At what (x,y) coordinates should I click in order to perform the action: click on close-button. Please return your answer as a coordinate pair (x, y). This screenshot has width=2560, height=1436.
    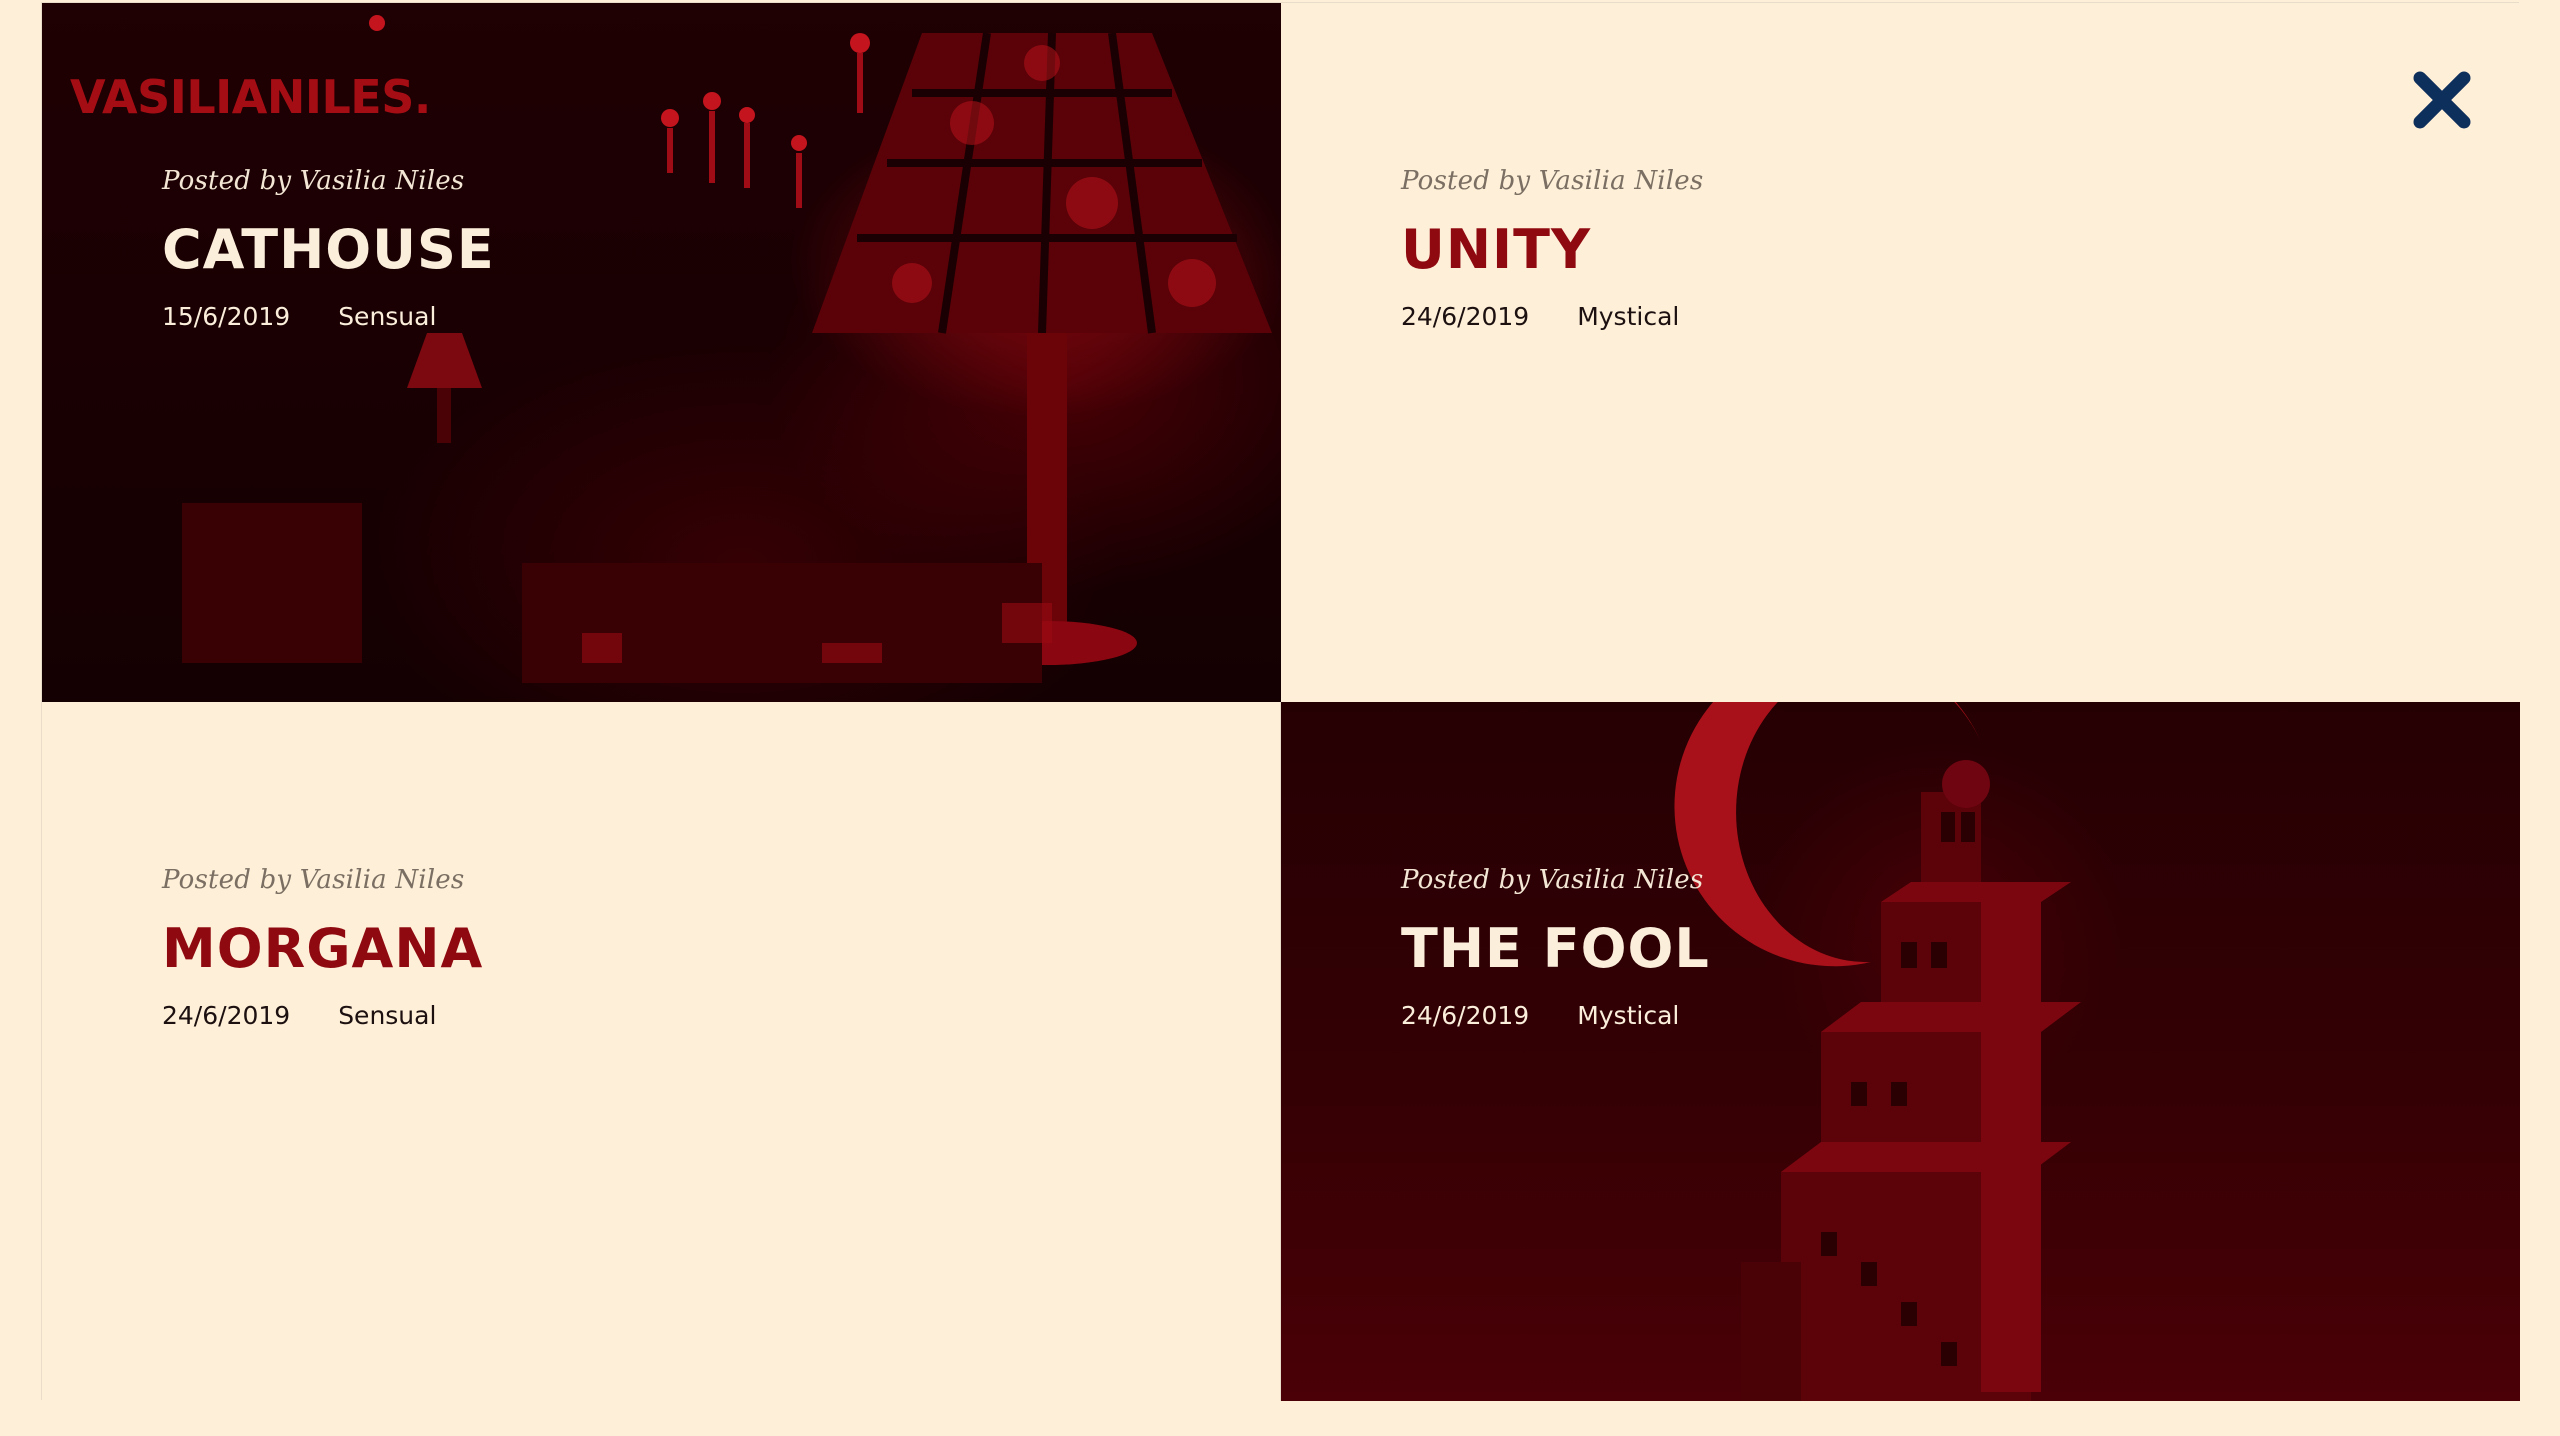
    Looking at the image, I should click on (2442, 100).